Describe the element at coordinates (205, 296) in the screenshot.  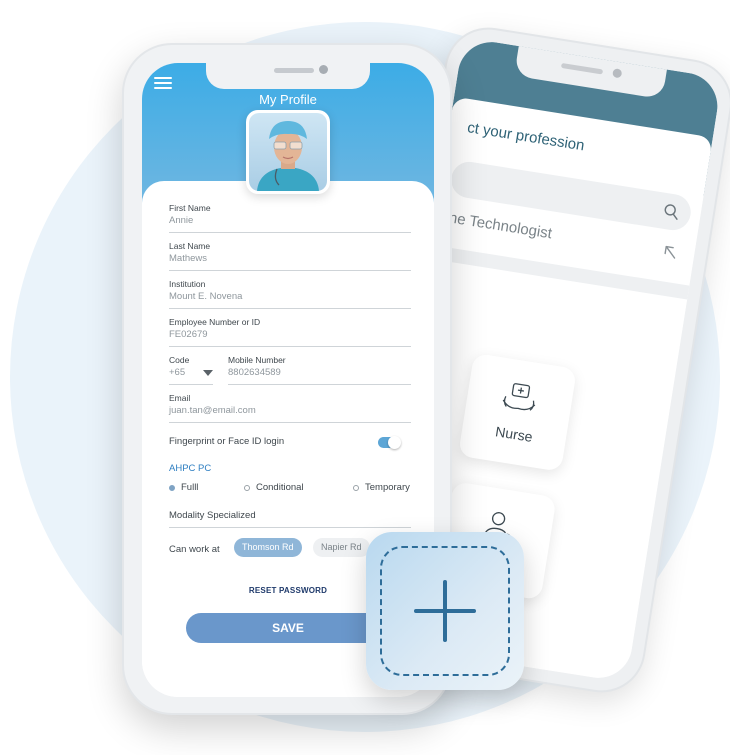
I see `institution-value: Mount E. Novena` at that location.